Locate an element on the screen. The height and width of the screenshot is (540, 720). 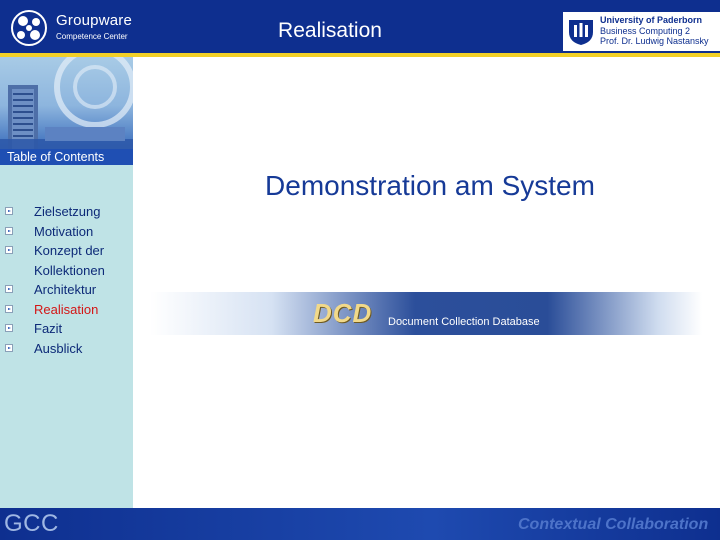
toc-item-label: Architektur is located at coordinates (65, 289).